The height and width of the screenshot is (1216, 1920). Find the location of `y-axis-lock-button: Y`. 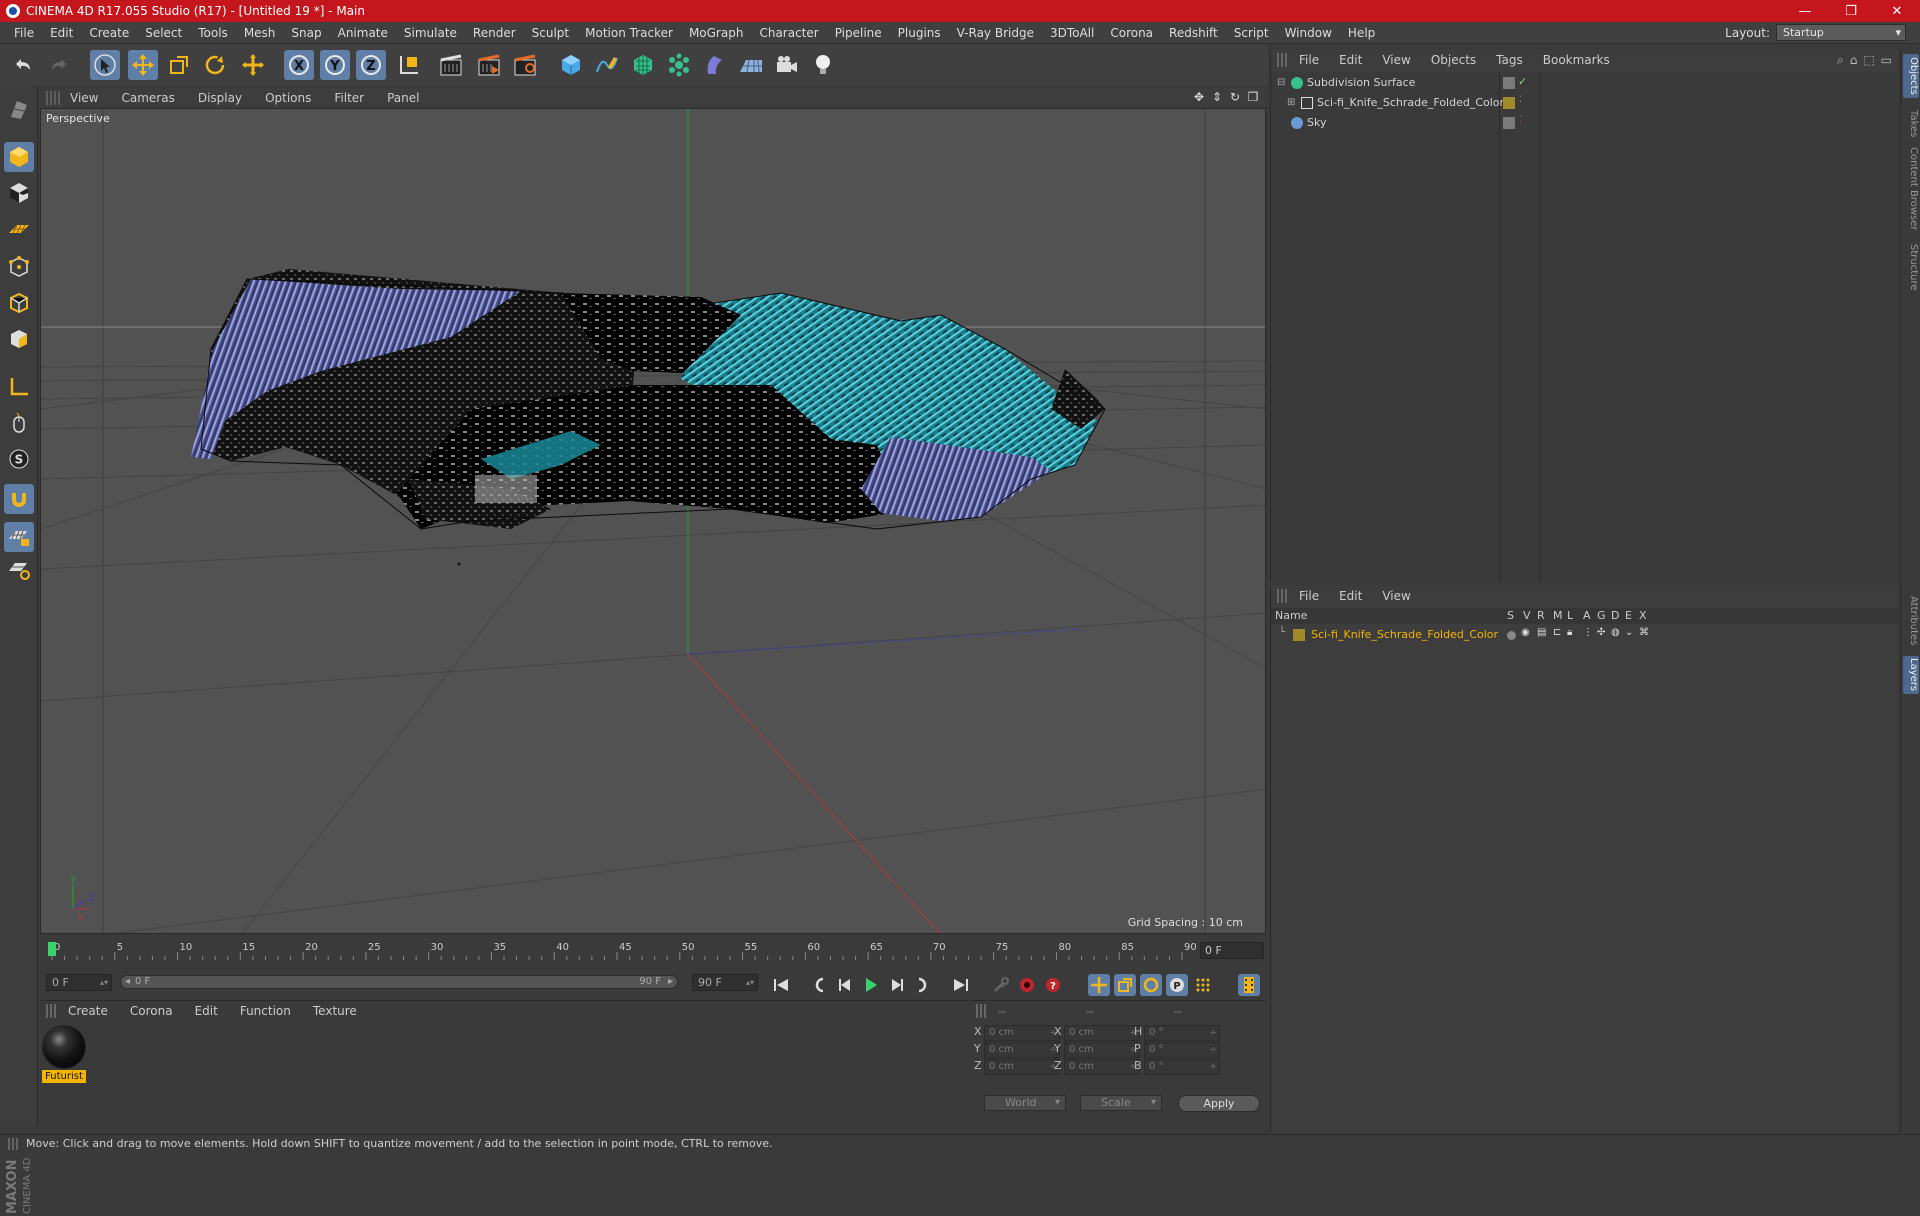

y-axis-lock-button: Y is located at coordinates (335, 65).